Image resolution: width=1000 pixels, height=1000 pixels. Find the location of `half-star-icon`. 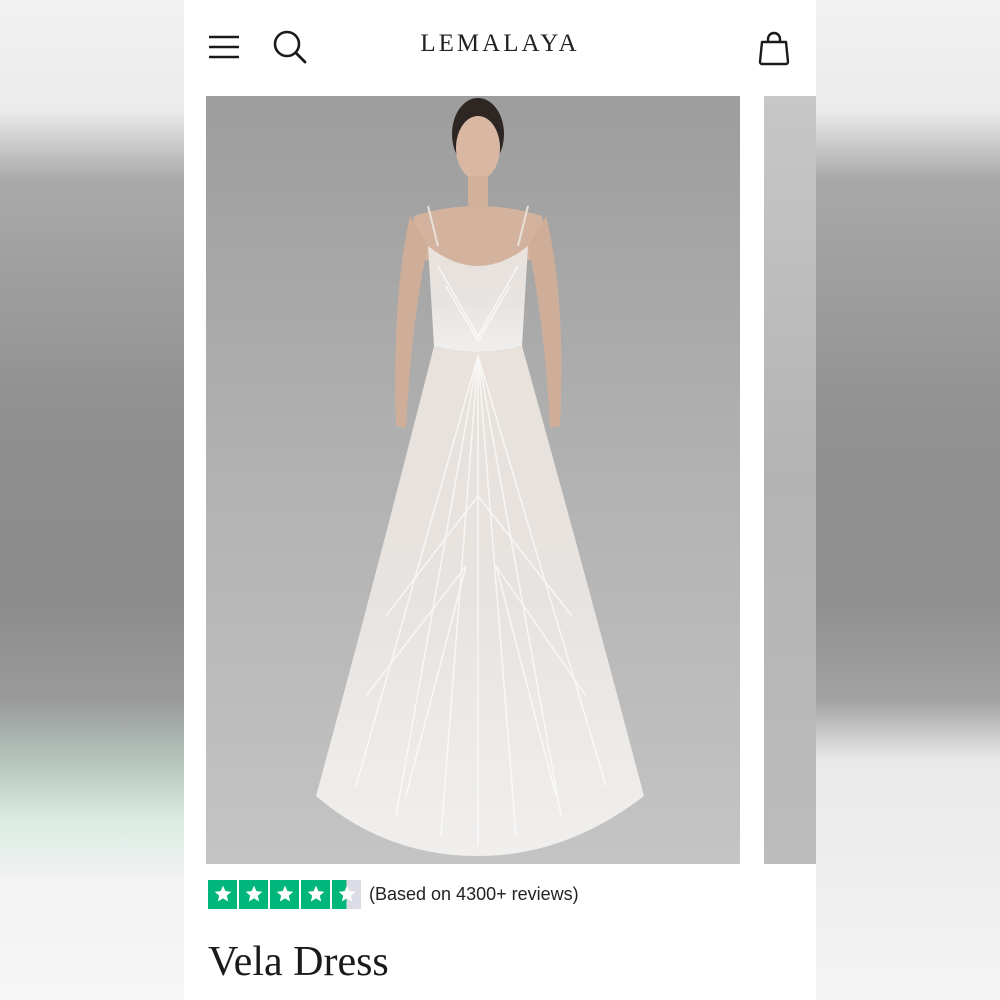

half-star-icon is located at coordinates (346, 894).